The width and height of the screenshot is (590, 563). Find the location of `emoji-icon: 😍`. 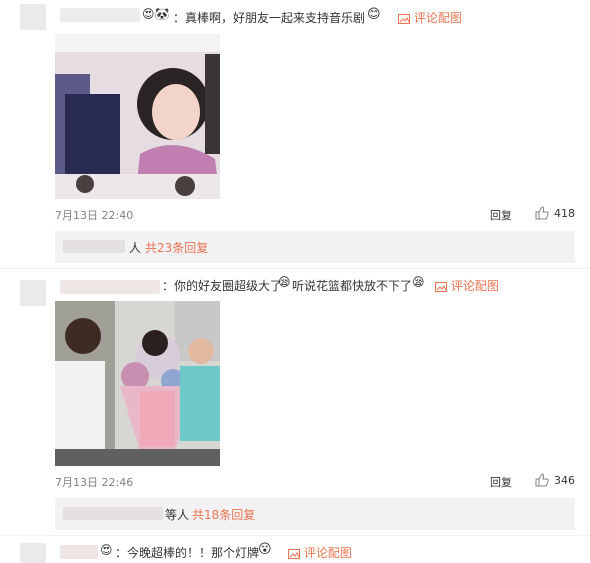

emoji-icon: 😍 is located at coordinates (106, 550).